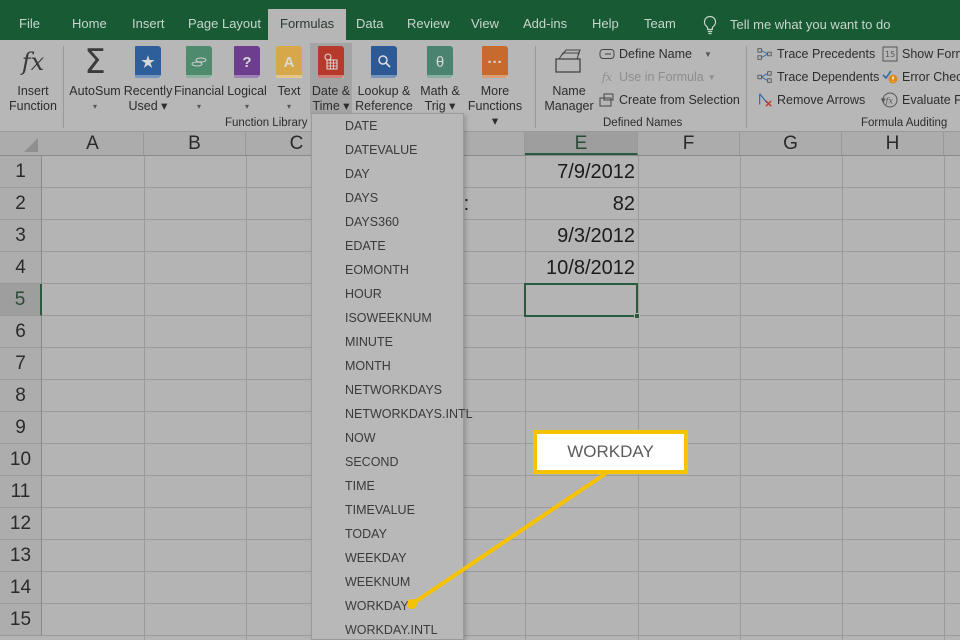 This screenshot has height=640, width=960. Describe the element at coordinates (545, 24) in the screenshot. I see `tab-add-ins: Add-ins` at that location.